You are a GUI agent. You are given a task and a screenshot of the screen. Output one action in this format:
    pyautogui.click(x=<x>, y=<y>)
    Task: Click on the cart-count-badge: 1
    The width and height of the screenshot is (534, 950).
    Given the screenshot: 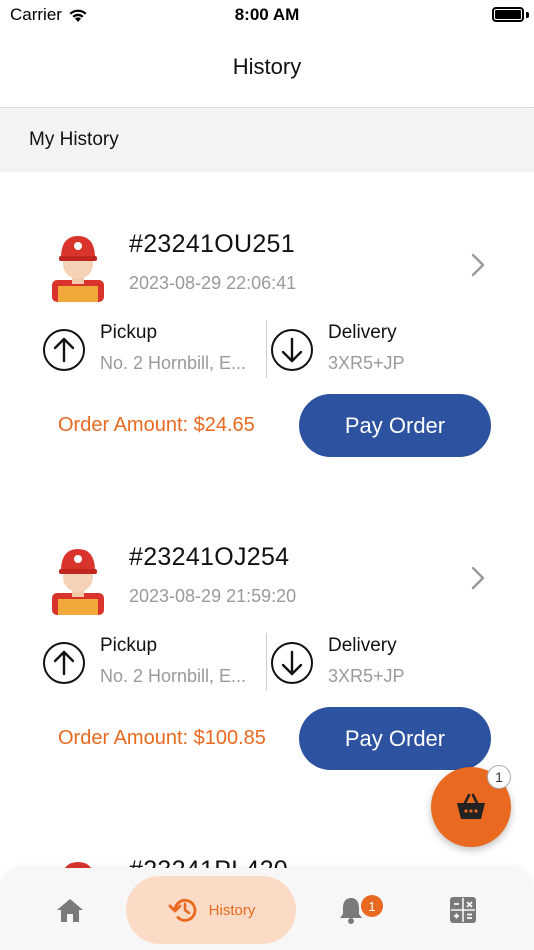 What is the action you would take?
    pyautogui.click(x=499, y=777)
    